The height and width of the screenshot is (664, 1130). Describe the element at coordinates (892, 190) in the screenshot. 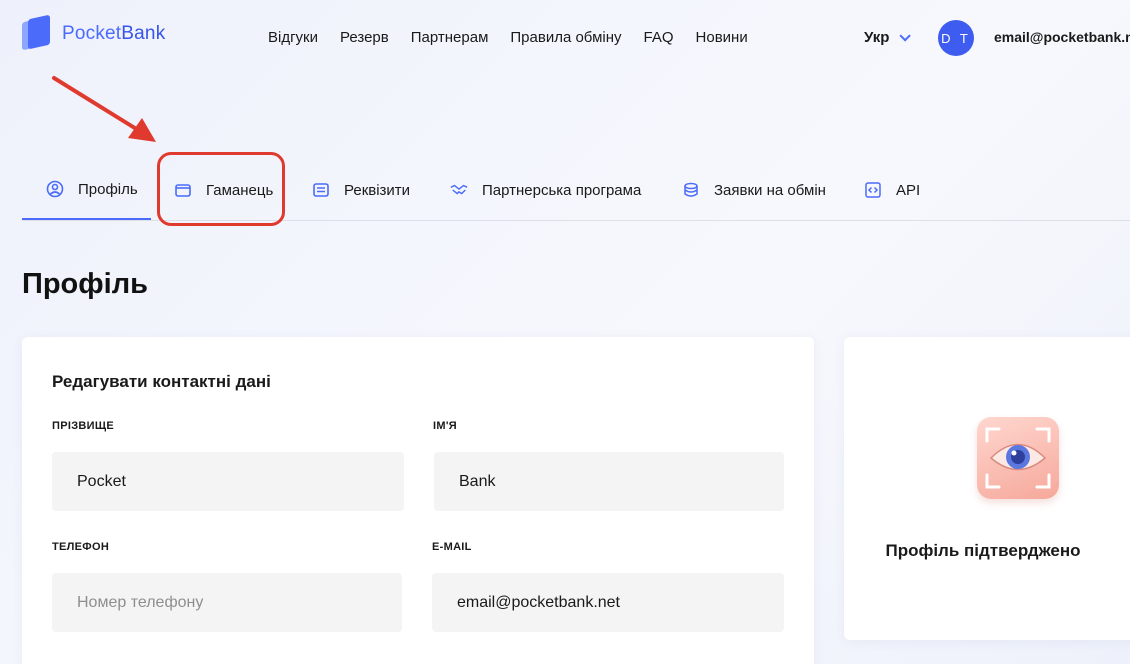

I see `tab-api: API` at that location.